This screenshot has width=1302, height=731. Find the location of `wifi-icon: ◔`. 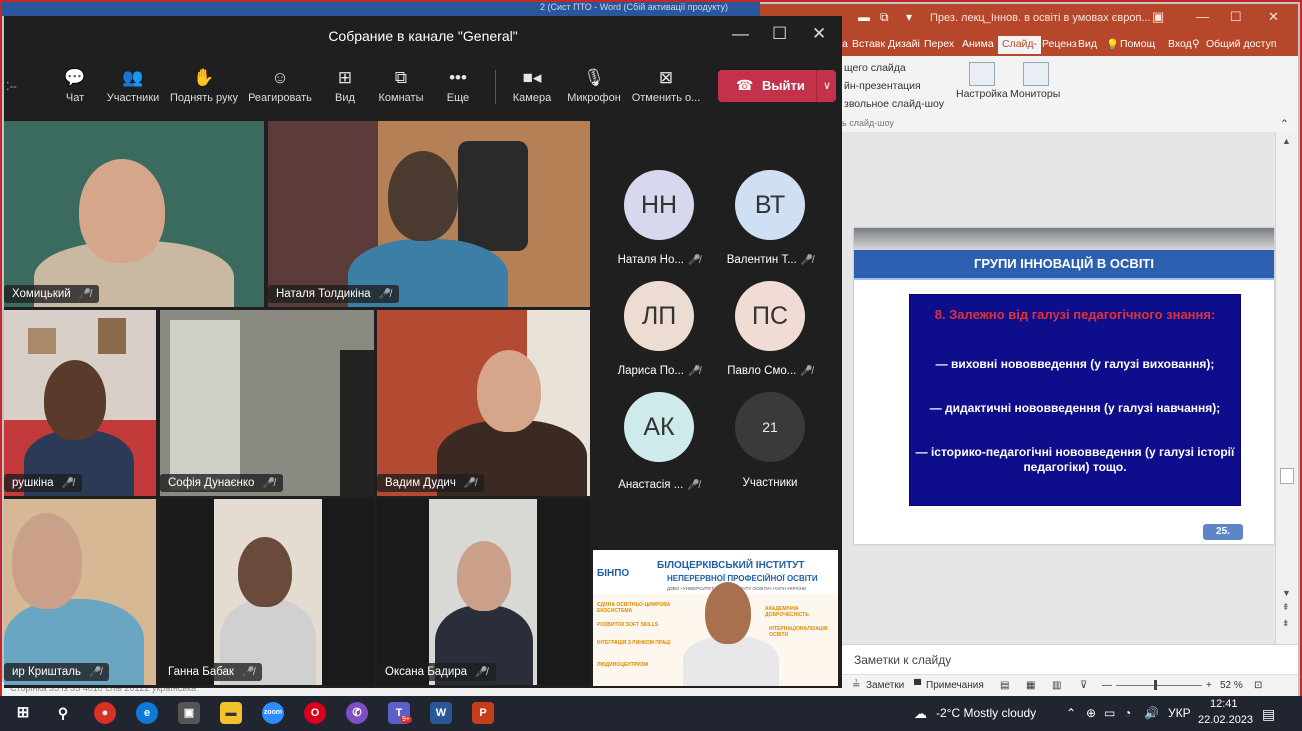

wifi-icon: ◔ is located at coordinates (1127, 713).